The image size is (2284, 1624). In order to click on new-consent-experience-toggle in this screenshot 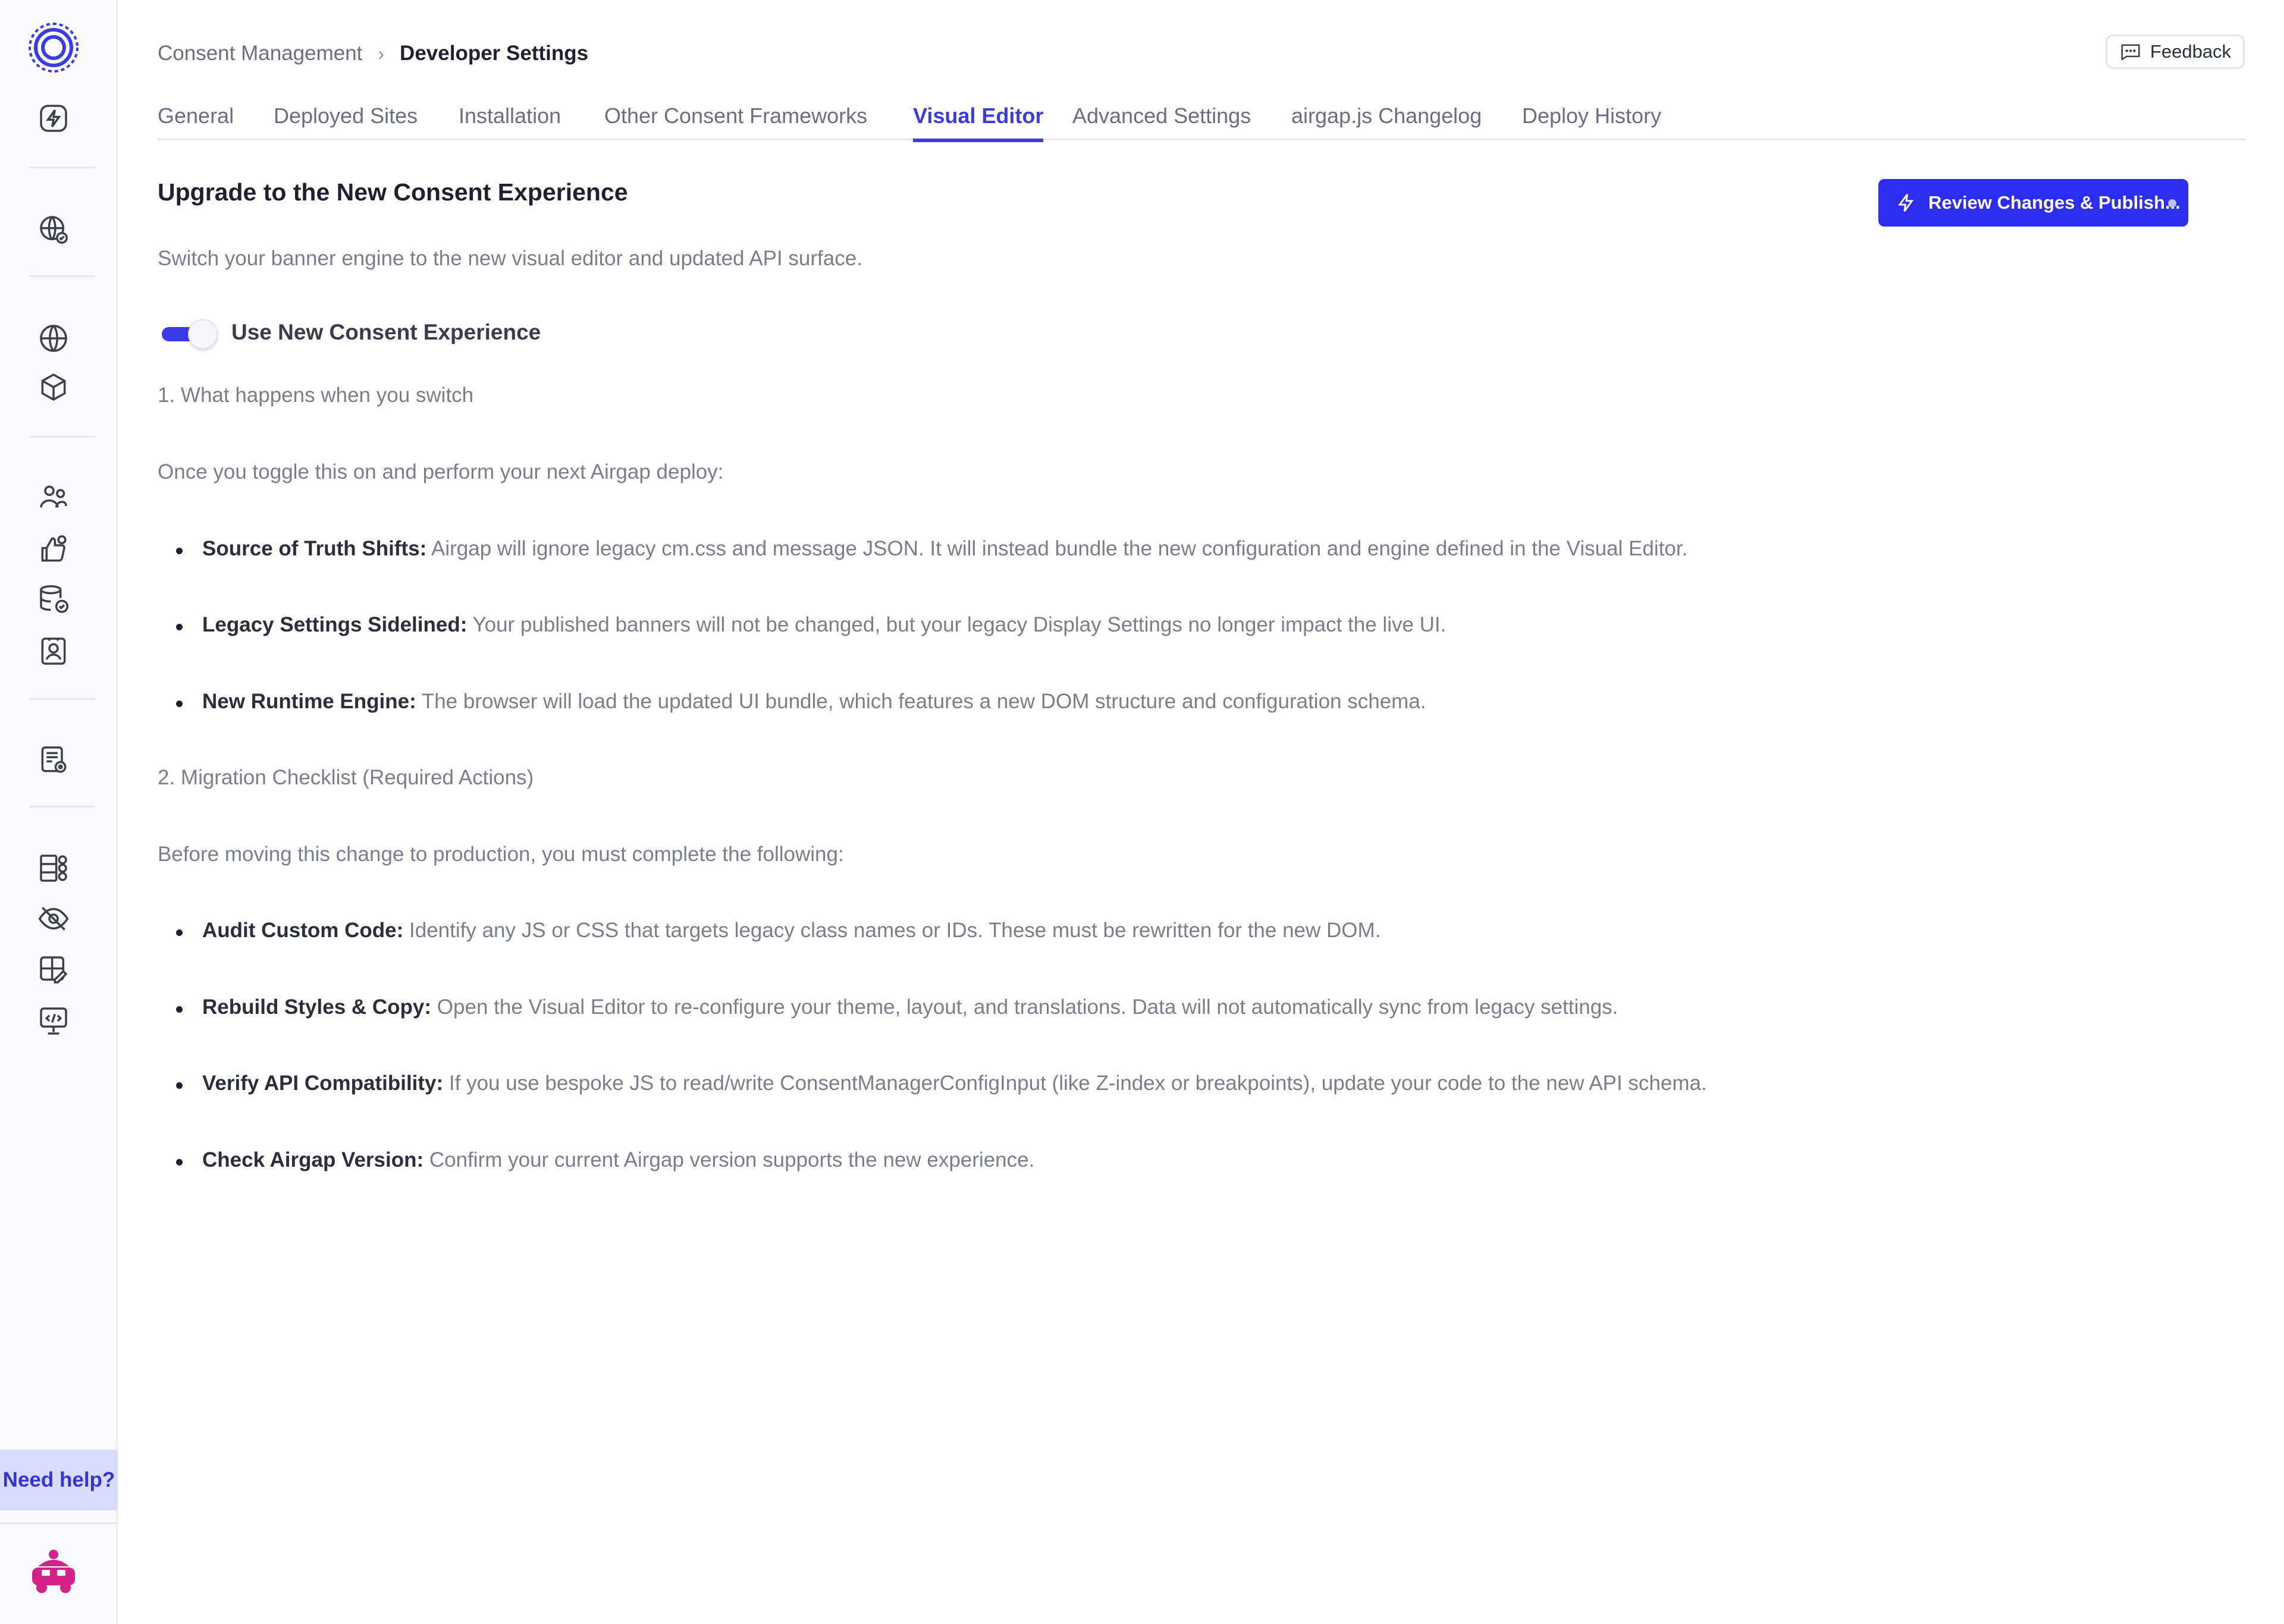, I will do `click(191, 334)`.